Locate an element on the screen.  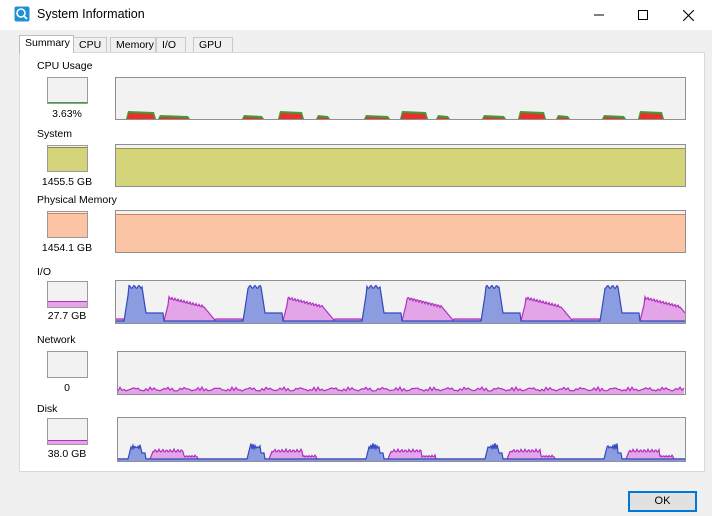
close-button is located at coordinates (688, 15).